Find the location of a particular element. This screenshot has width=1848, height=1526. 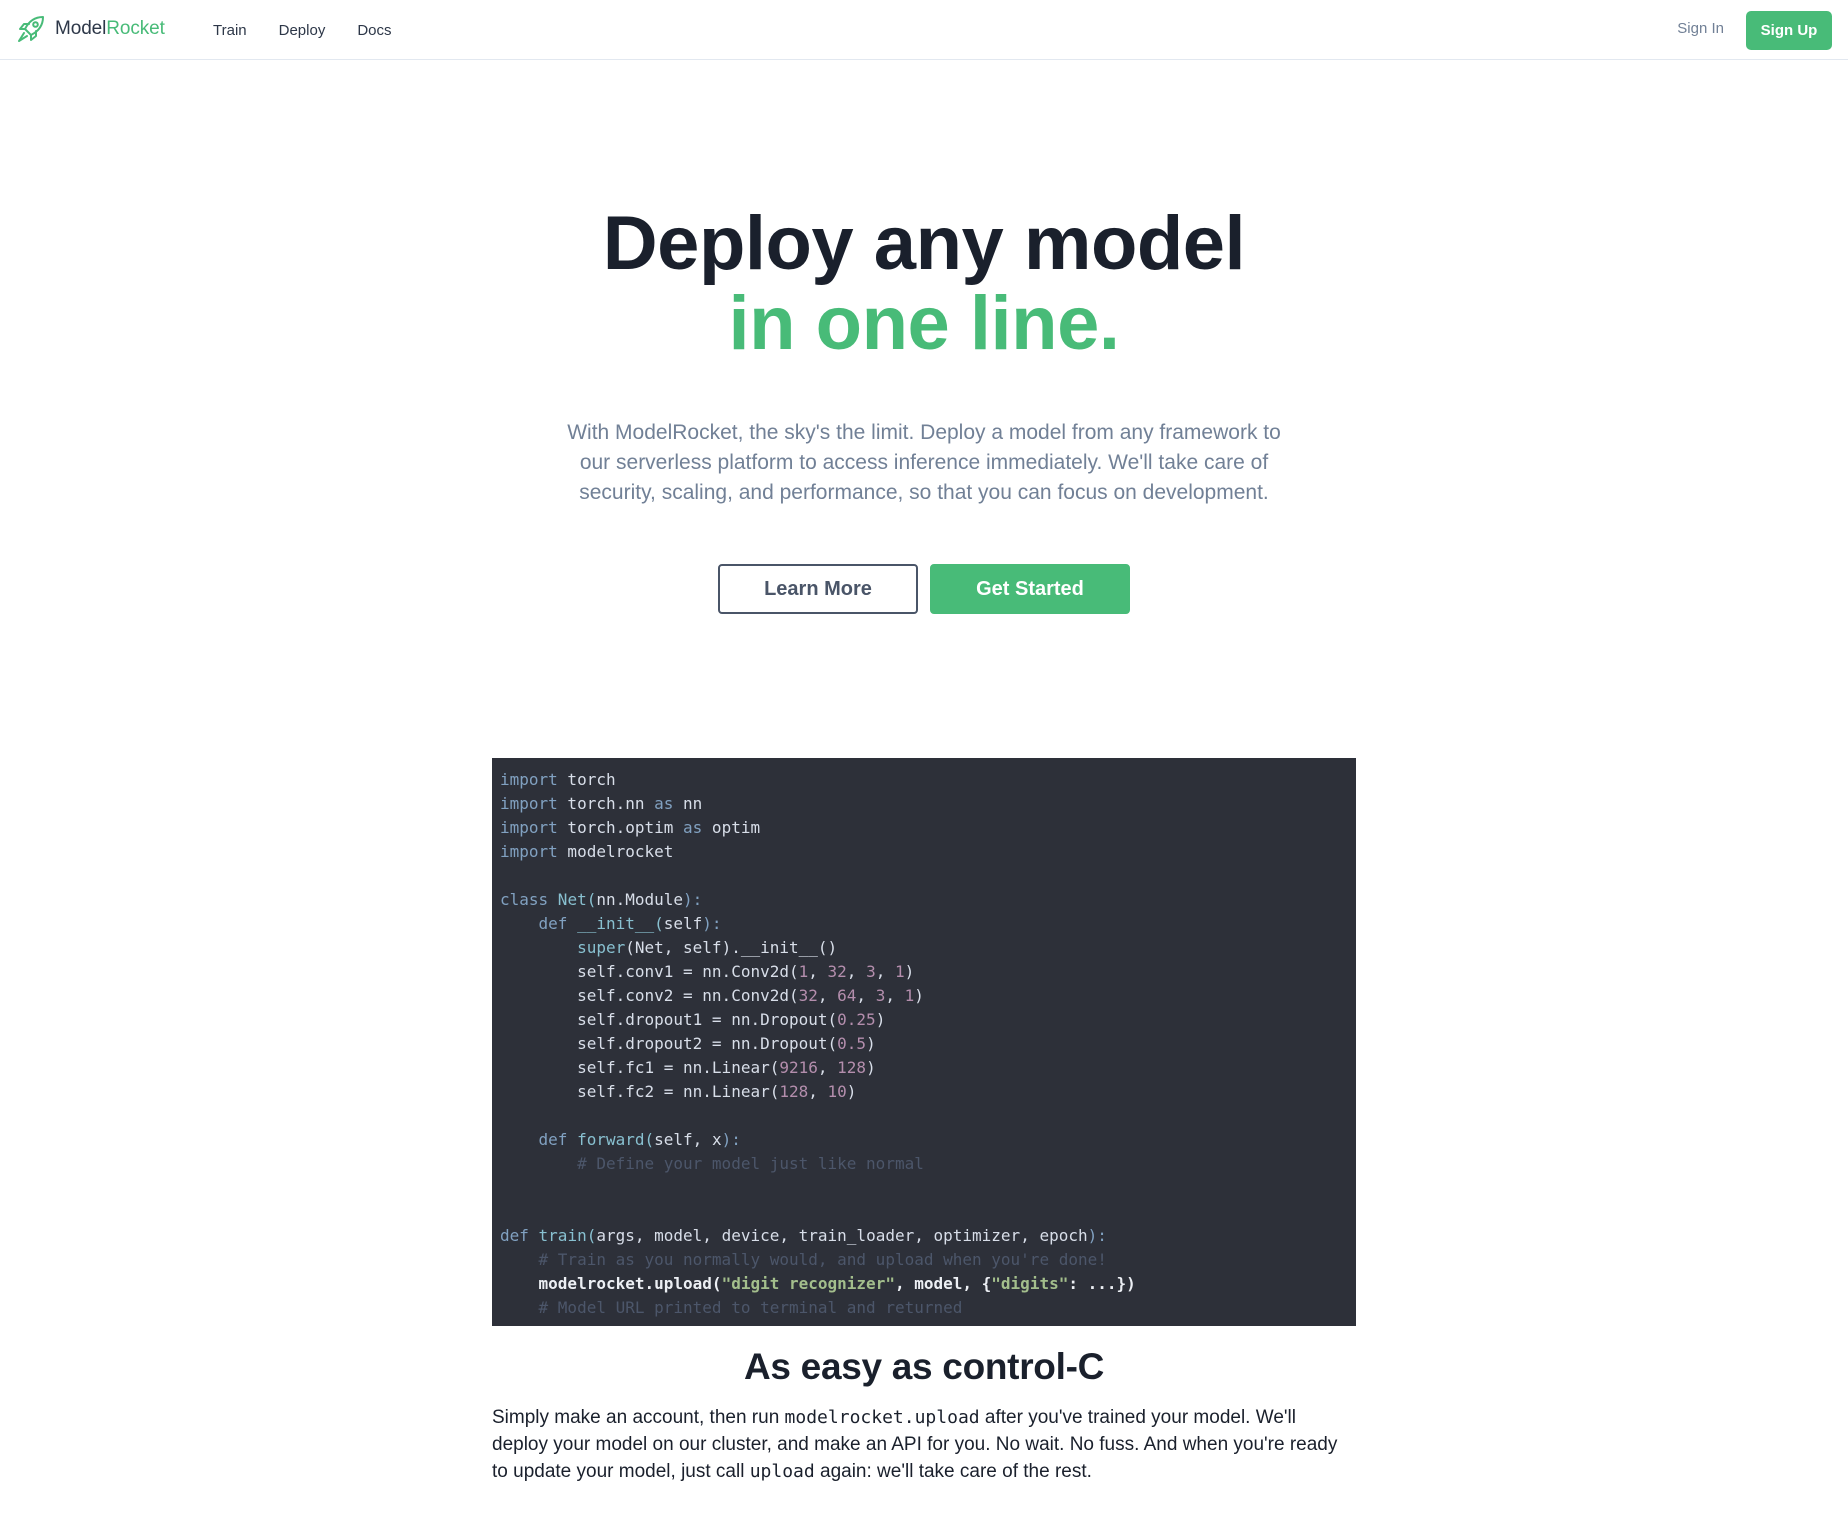

nav-link-deploy: Deploy is located at coordinates (302, 30).